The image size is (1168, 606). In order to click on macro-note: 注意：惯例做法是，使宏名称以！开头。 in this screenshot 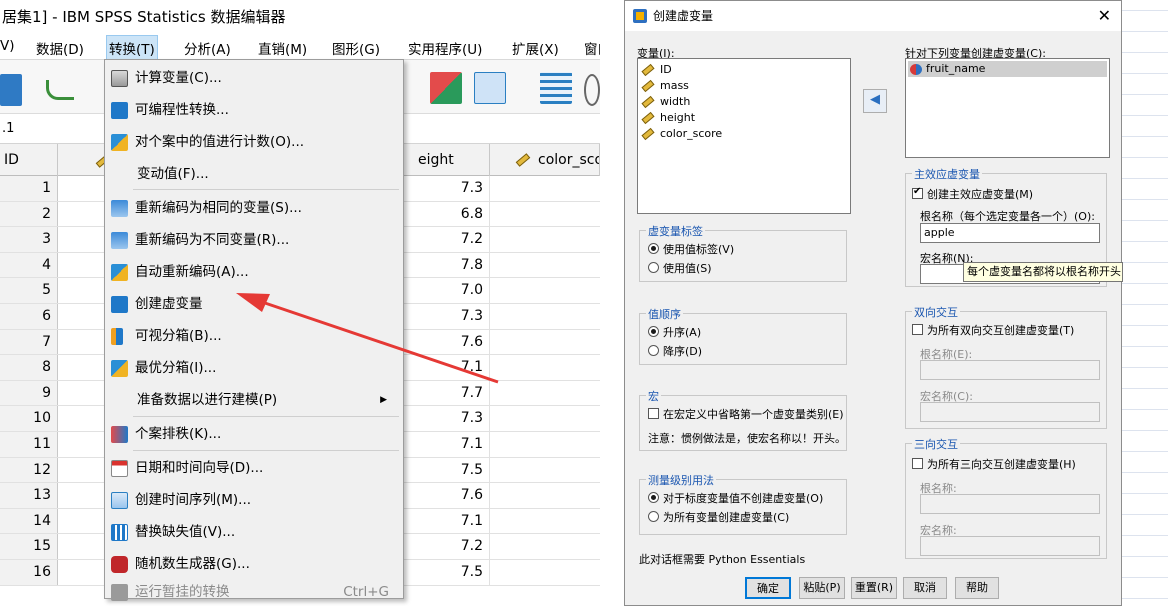, I will do `click(747, 438)`.